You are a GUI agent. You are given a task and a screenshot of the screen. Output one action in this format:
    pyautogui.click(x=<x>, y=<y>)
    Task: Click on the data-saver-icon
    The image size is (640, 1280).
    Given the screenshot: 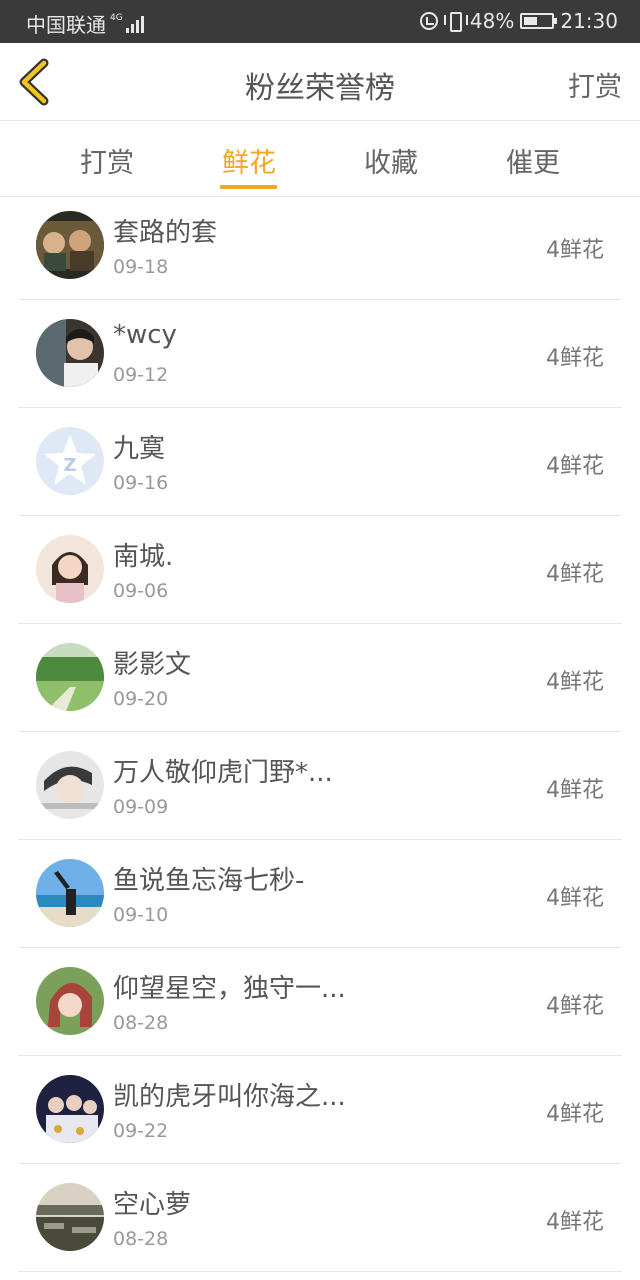 What is the action you would take?
    pyautogui.click(x=428, y=21)
    